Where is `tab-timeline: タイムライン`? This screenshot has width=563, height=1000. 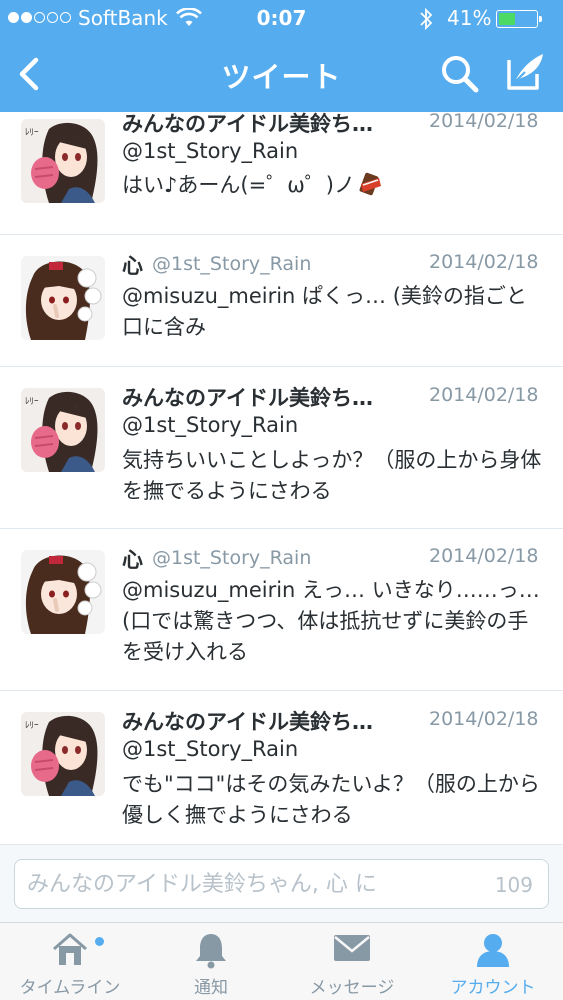
tab-timeline: タイムライン is located at coordinates (70, 961).